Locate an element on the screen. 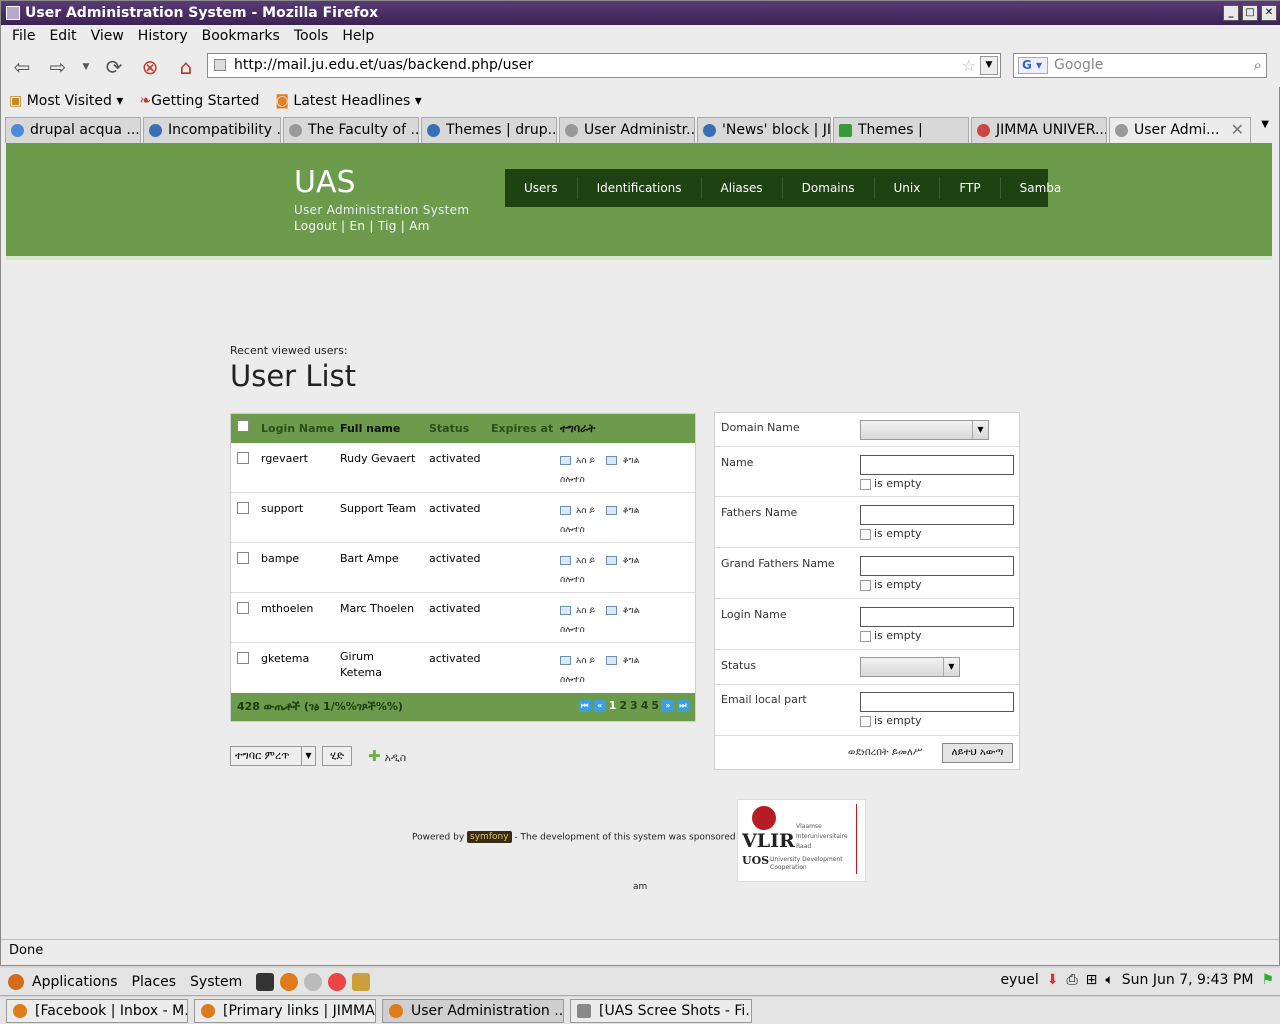 Image resolution: width=1280 pixels, height=1024 pixels. name-input is located at coordinates (937, 465).